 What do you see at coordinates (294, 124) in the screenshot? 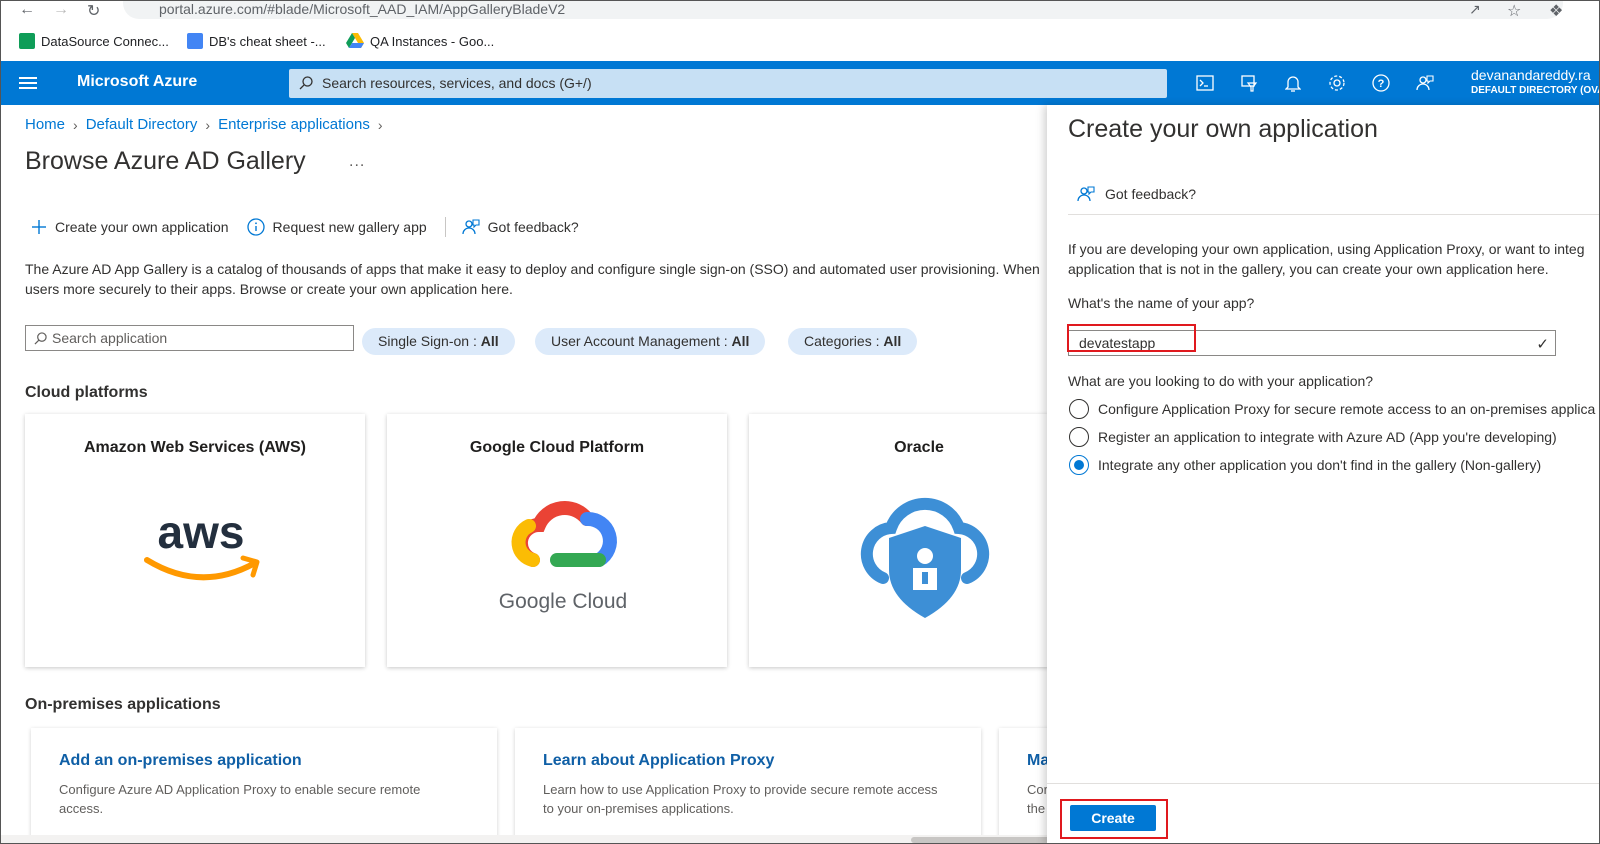
I see `breadcrumb-enterprise-applications: Enterprise applications` at bounding box center [294, 124].